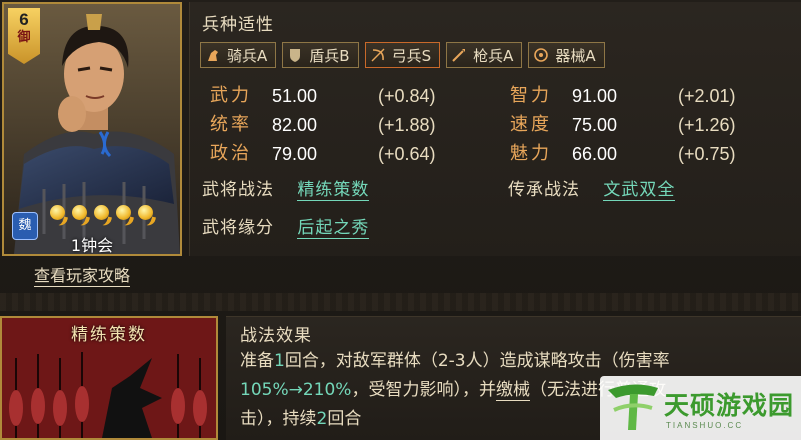 The width and height of the screenshot is (801, 440). I want to click on horse-icon, so click(213, 55).